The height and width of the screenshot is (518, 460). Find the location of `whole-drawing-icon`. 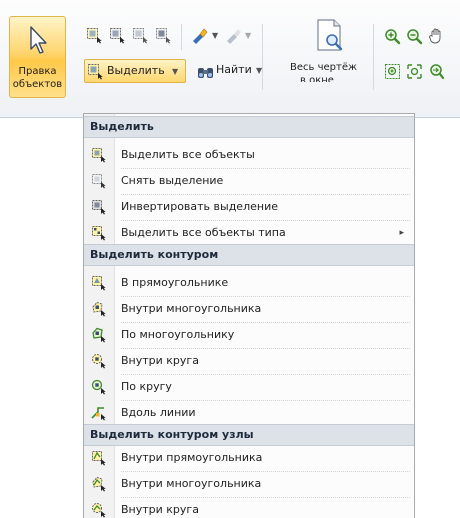

whole-drawing-icon is located at coordinates (330, 36).